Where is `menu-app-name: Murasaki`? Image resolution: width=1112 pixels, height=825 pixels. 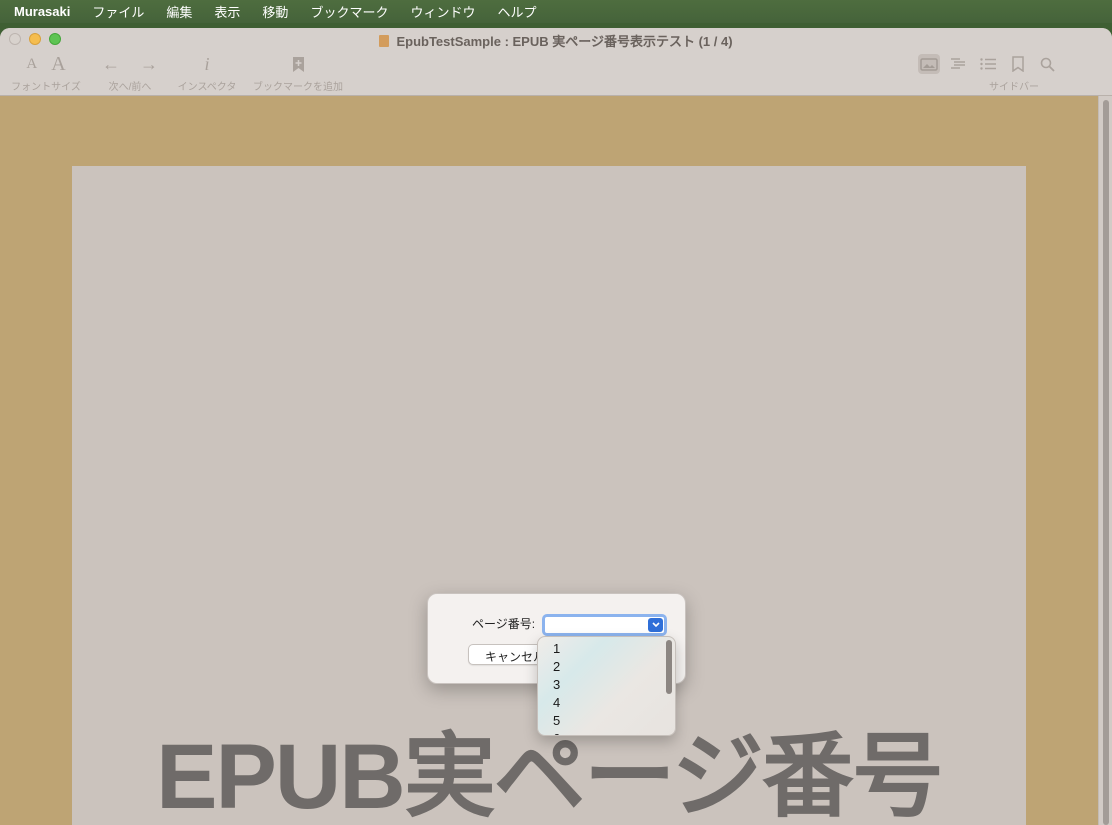 menu-app-name: Murasaki is located at coordinates (42, 11).